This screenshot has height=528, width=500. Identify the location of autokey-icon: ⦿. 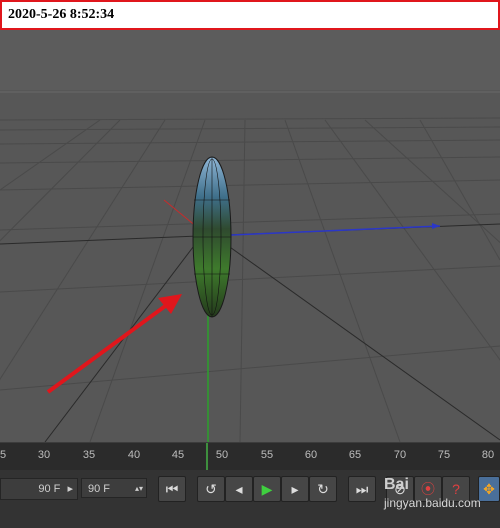
(428, 489).